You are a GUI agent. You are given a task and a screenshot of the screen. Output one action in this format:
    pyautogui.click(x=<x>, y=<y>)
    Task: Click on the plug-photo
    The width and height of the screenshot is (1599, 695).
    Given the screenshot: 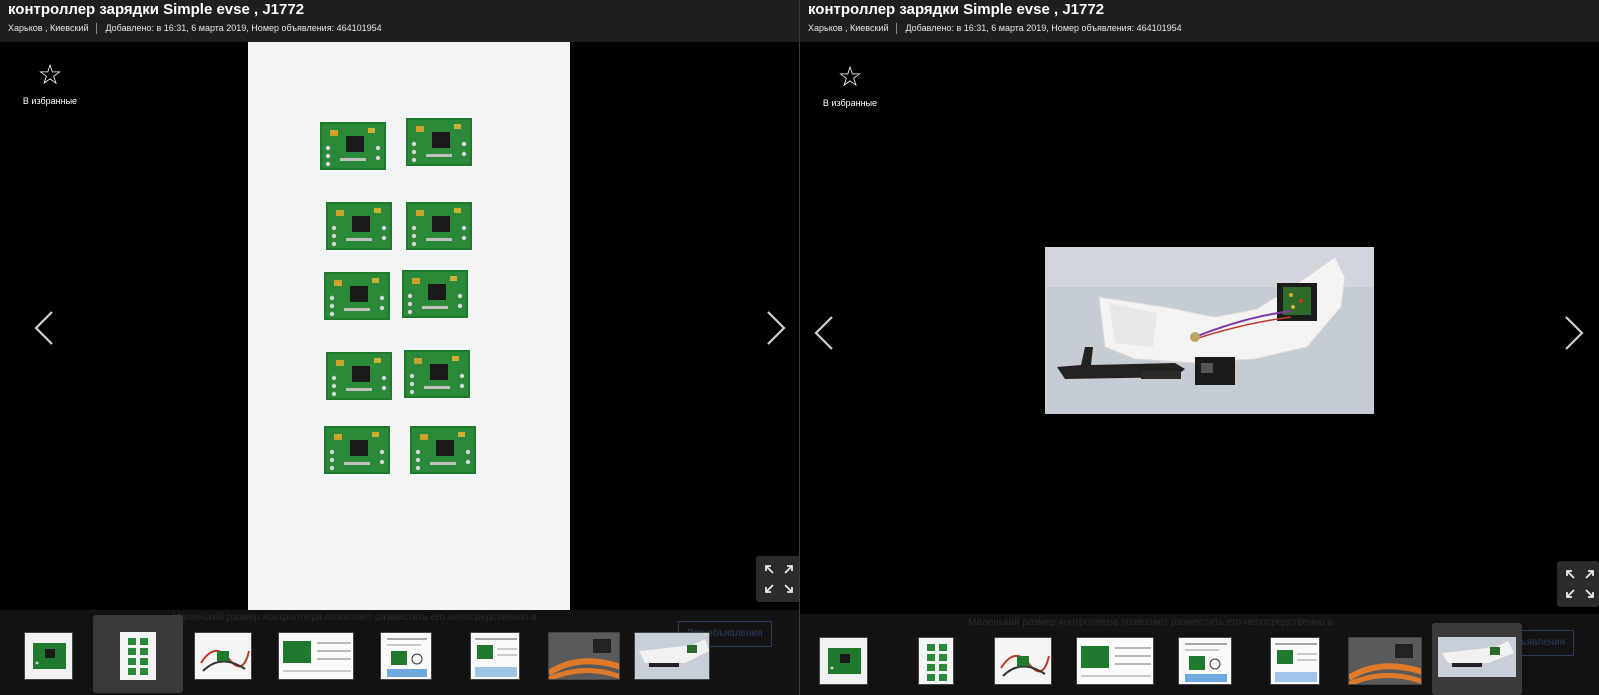 What is the action you would take?
    pyautogui.click(x=1209, y=330)
    